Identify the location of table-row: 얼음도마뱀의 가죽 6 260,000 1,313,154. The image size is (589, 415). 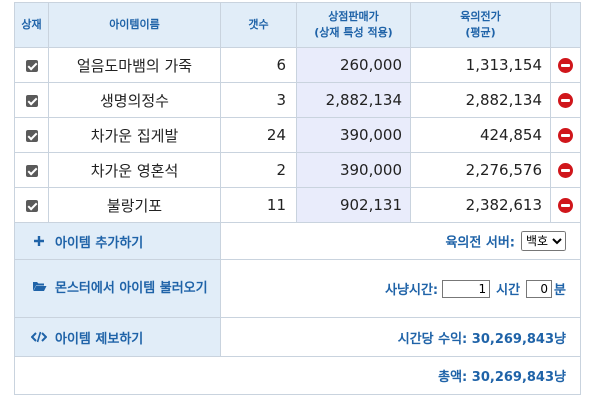
(297, 65).